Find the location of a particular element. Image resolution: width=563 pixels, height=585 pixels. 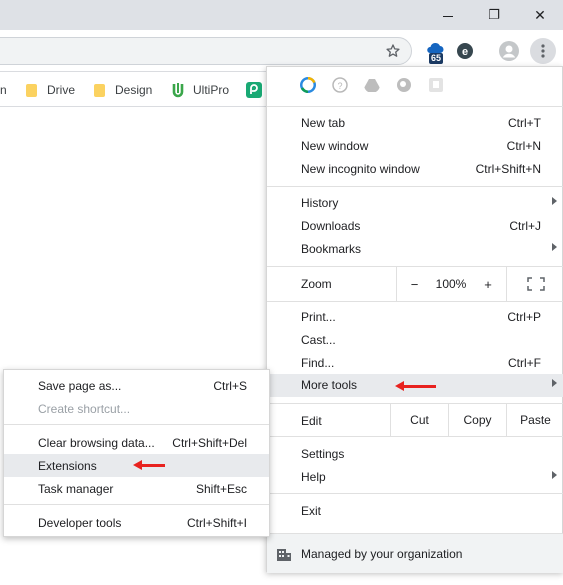

minimize-button is located at coordinates (448, 15).